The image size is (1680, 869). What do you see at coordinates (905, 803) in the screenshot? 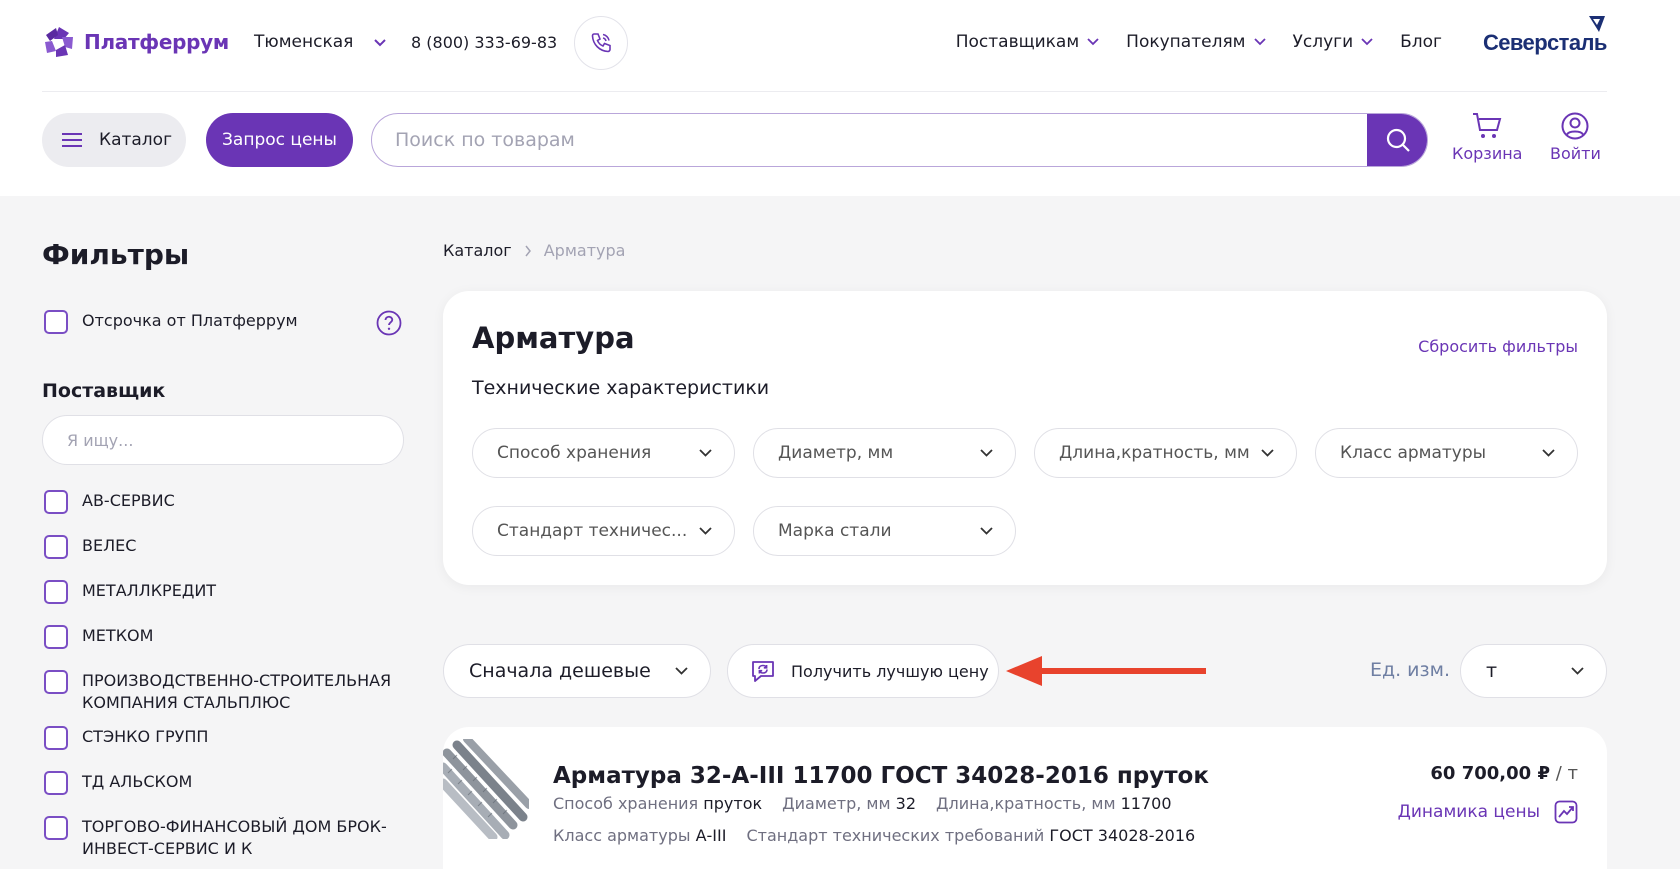
I see `attr-value: 32` at bounding box center [905, 803].